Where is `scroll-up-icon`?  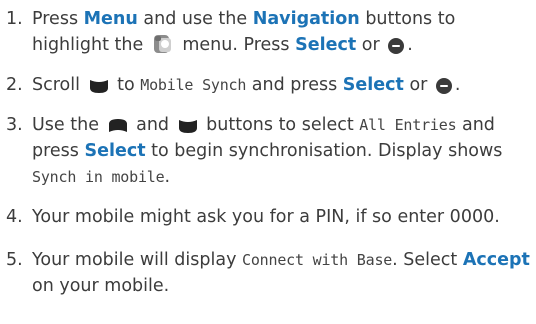 scroll-up-icon is located at coordinates (118, 126).